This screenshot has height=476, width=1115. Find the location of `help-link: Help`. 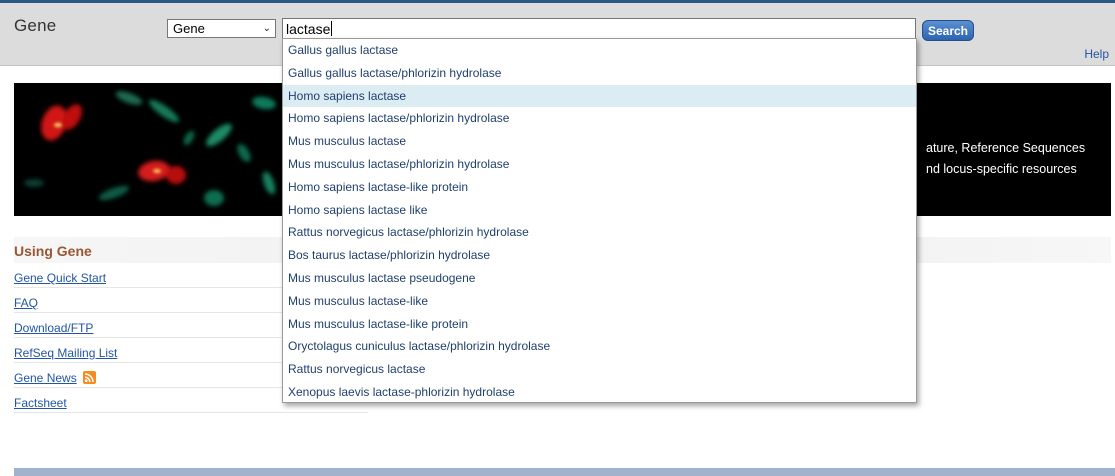

help-link: Help is located at coordinates (1096, 54).